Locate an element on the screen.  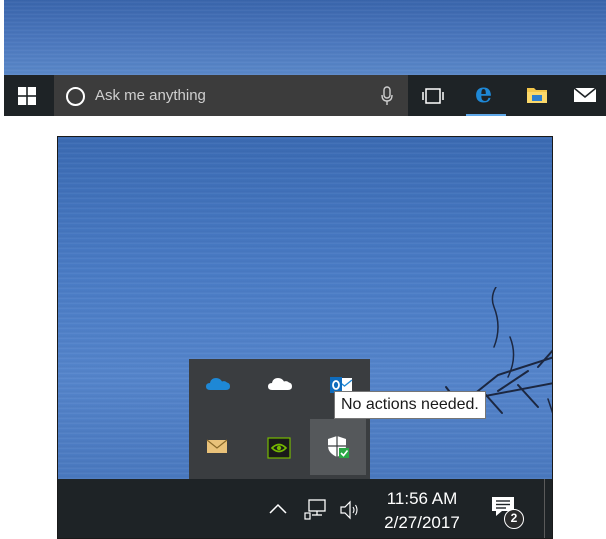
envelope-icon is located at coordinates (217, 446).